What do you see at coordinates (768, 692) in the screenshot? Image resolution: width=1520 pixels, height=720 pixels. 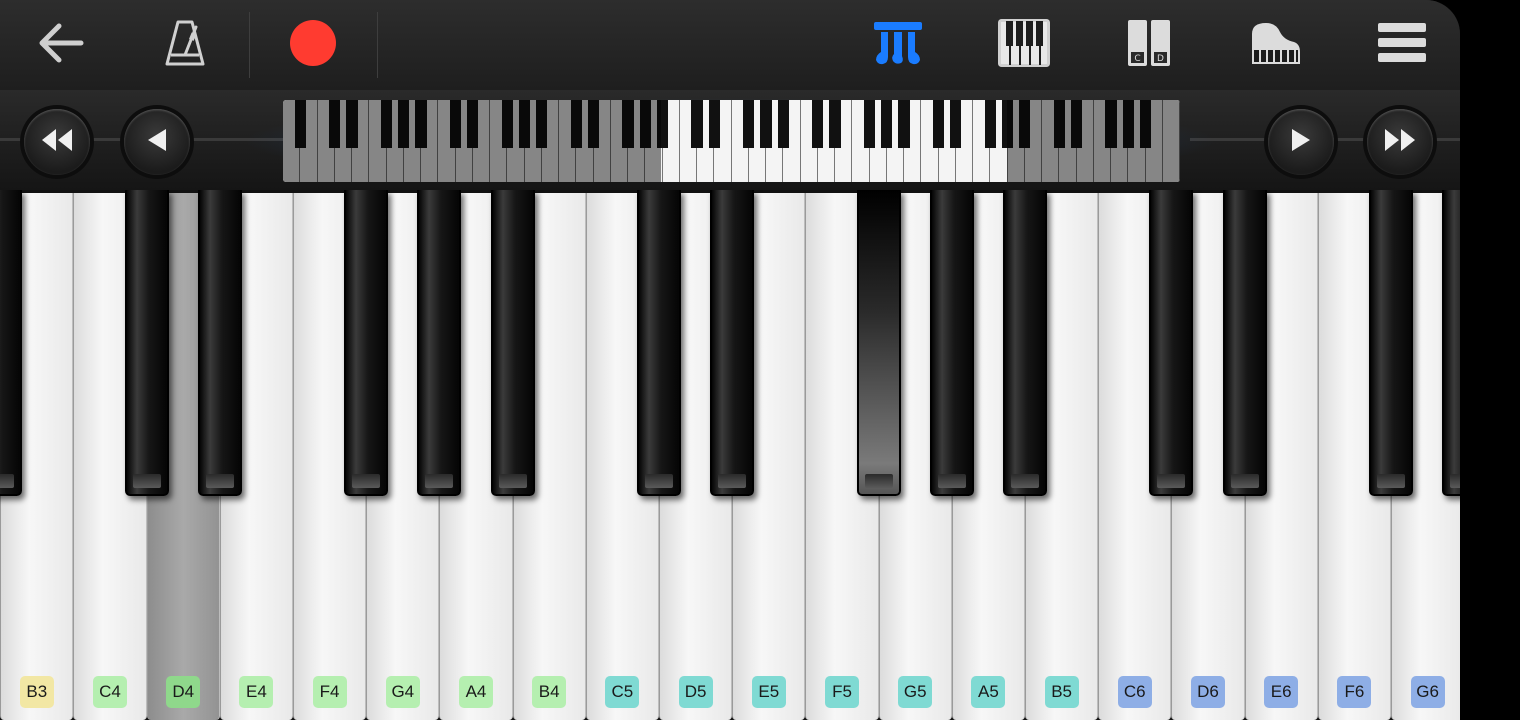 I see `note-label: E5` at bounding box center [768, 692].